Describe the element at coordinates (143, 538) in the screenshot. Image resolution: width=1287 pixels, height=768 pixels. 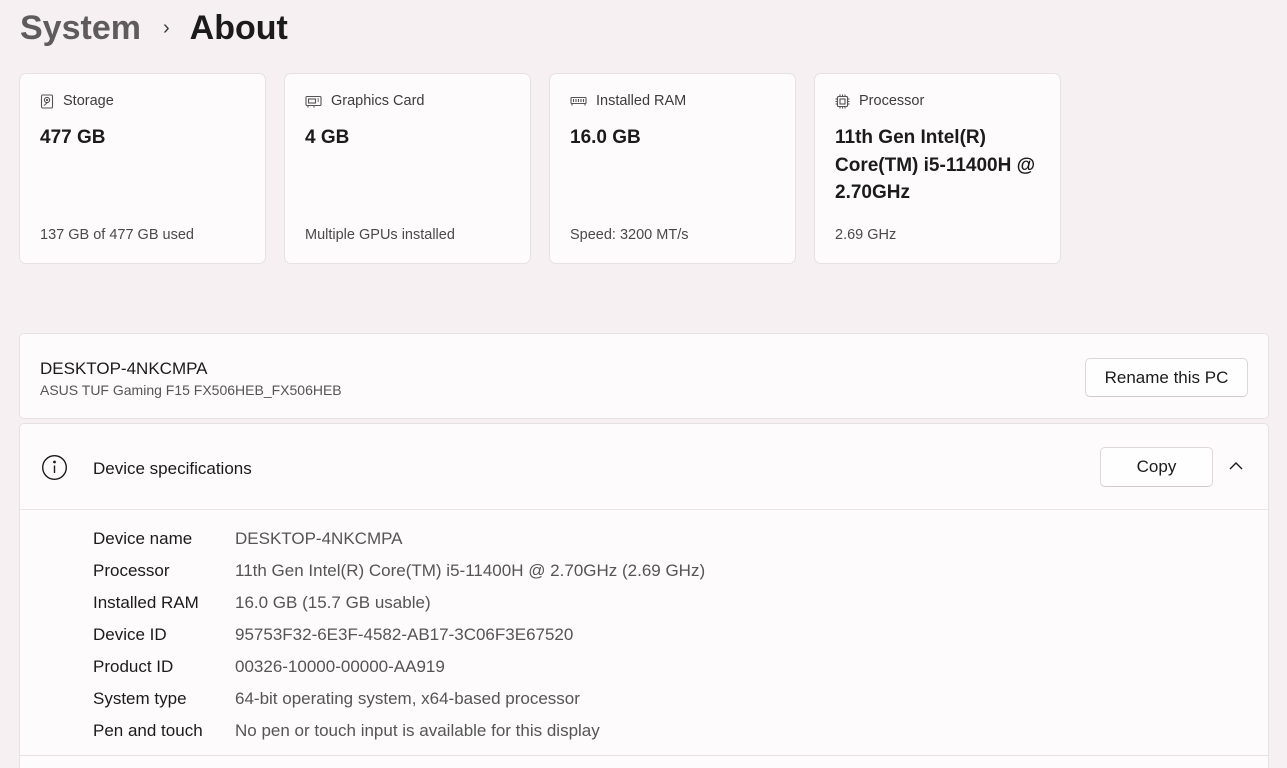
I see `spec-label: Device name` at that location.